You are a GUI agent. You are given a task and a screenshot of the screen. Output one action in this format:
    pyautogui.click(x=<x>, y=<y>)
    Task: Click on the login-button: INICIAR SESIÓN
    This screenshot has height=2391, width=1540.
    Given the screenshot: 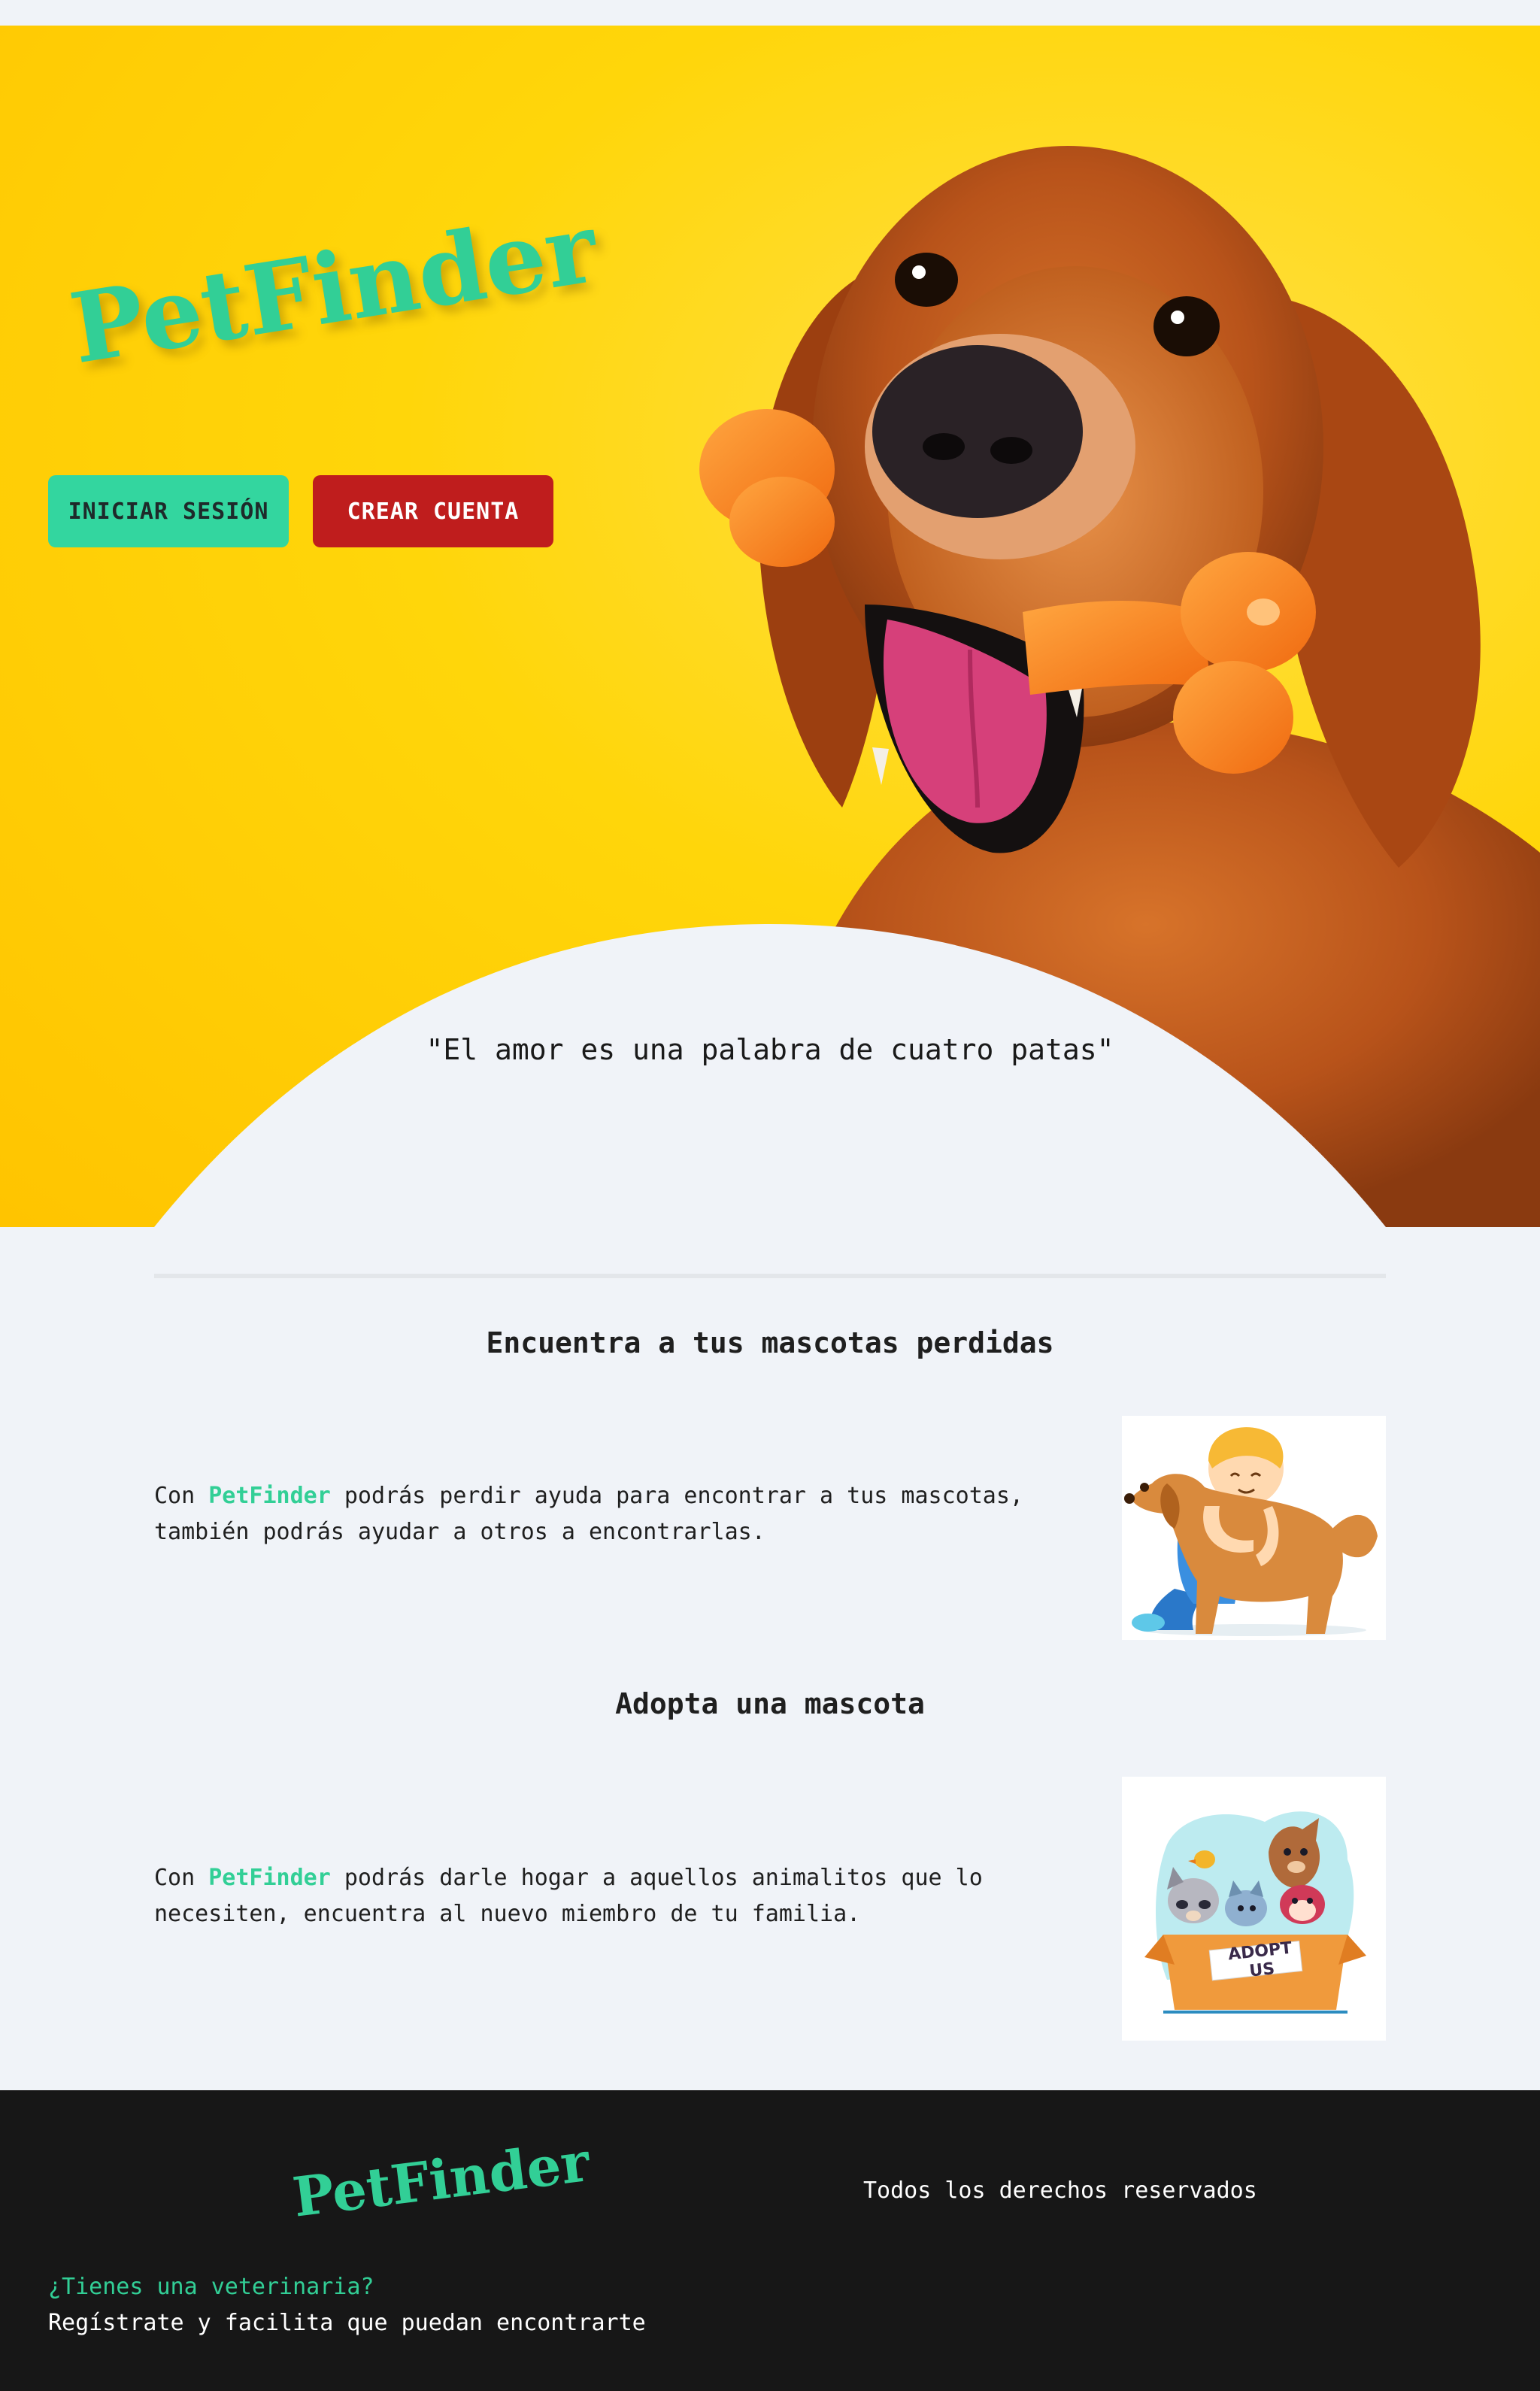 What is the action you would take?
    pyautogui.click(x=168, y=511)
    